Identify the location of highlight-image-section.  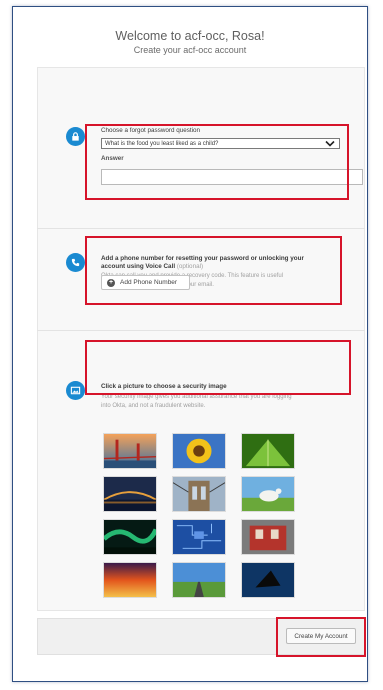
(218, 367).